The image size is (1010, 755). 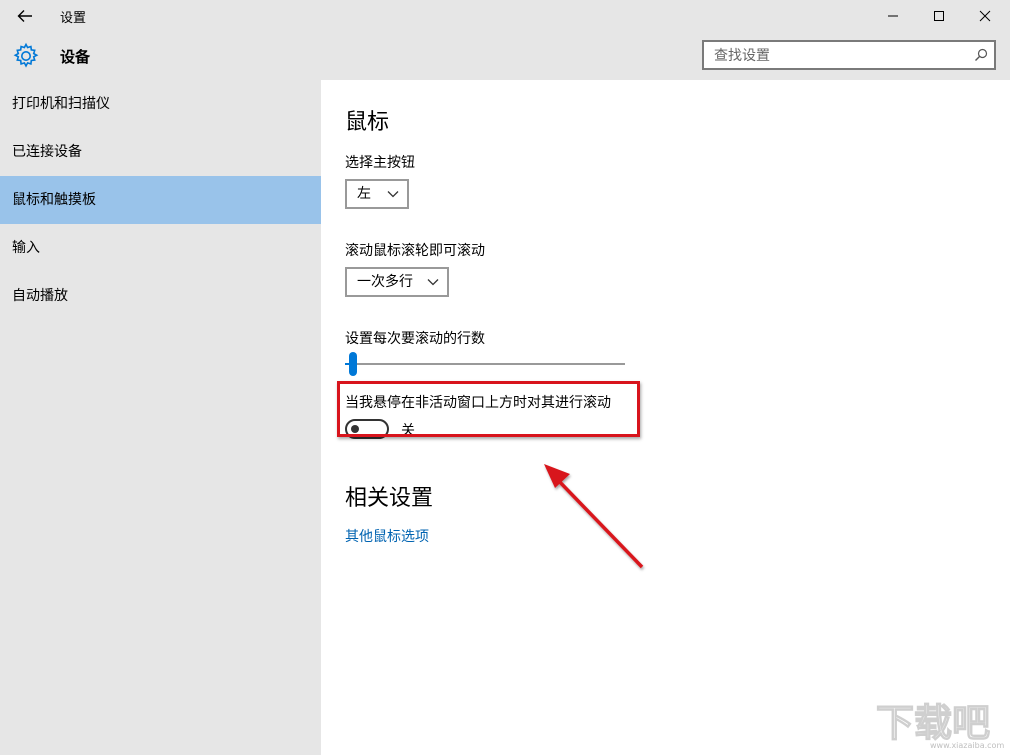 I want to click on search-input, so click(x=839, y=56).